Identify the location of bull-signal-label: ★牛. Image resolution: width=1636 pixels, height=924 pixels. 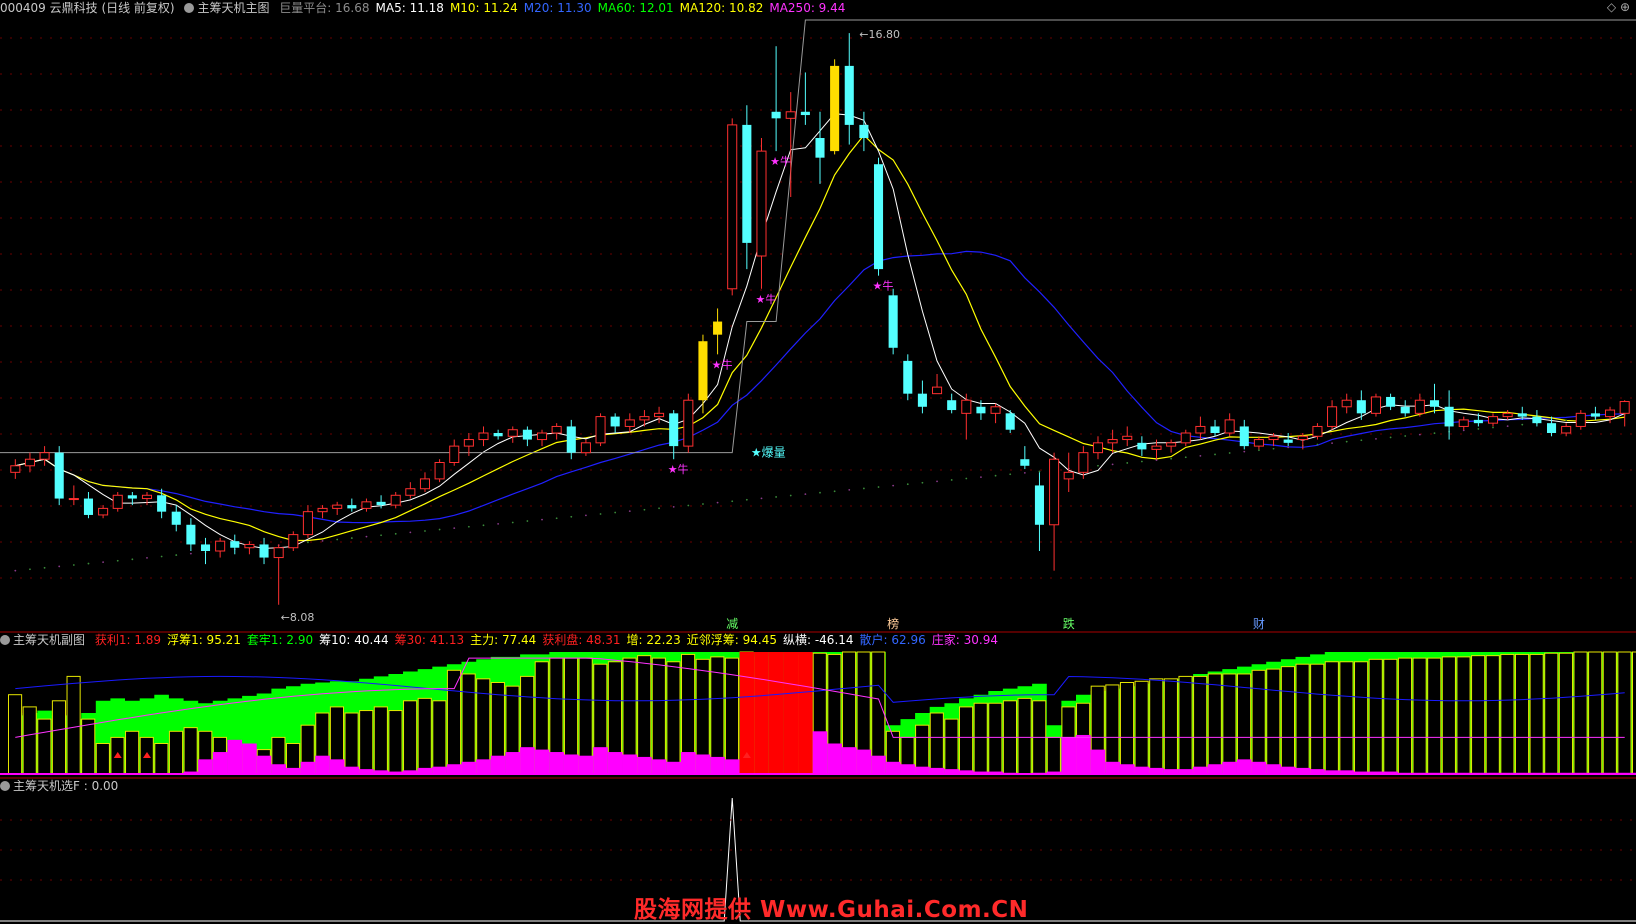
(765, 299).